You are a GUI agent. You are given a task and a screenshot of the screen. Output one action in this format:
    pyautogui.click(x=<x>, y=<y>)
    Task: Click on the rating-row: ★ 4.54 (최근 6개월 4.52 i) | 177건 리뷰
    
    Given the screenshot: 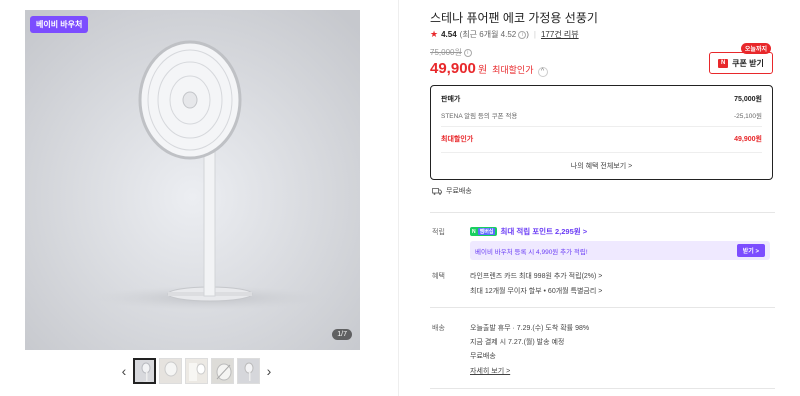 What is the action you would take?
    pyautogui.click(x=504, y=34)
    